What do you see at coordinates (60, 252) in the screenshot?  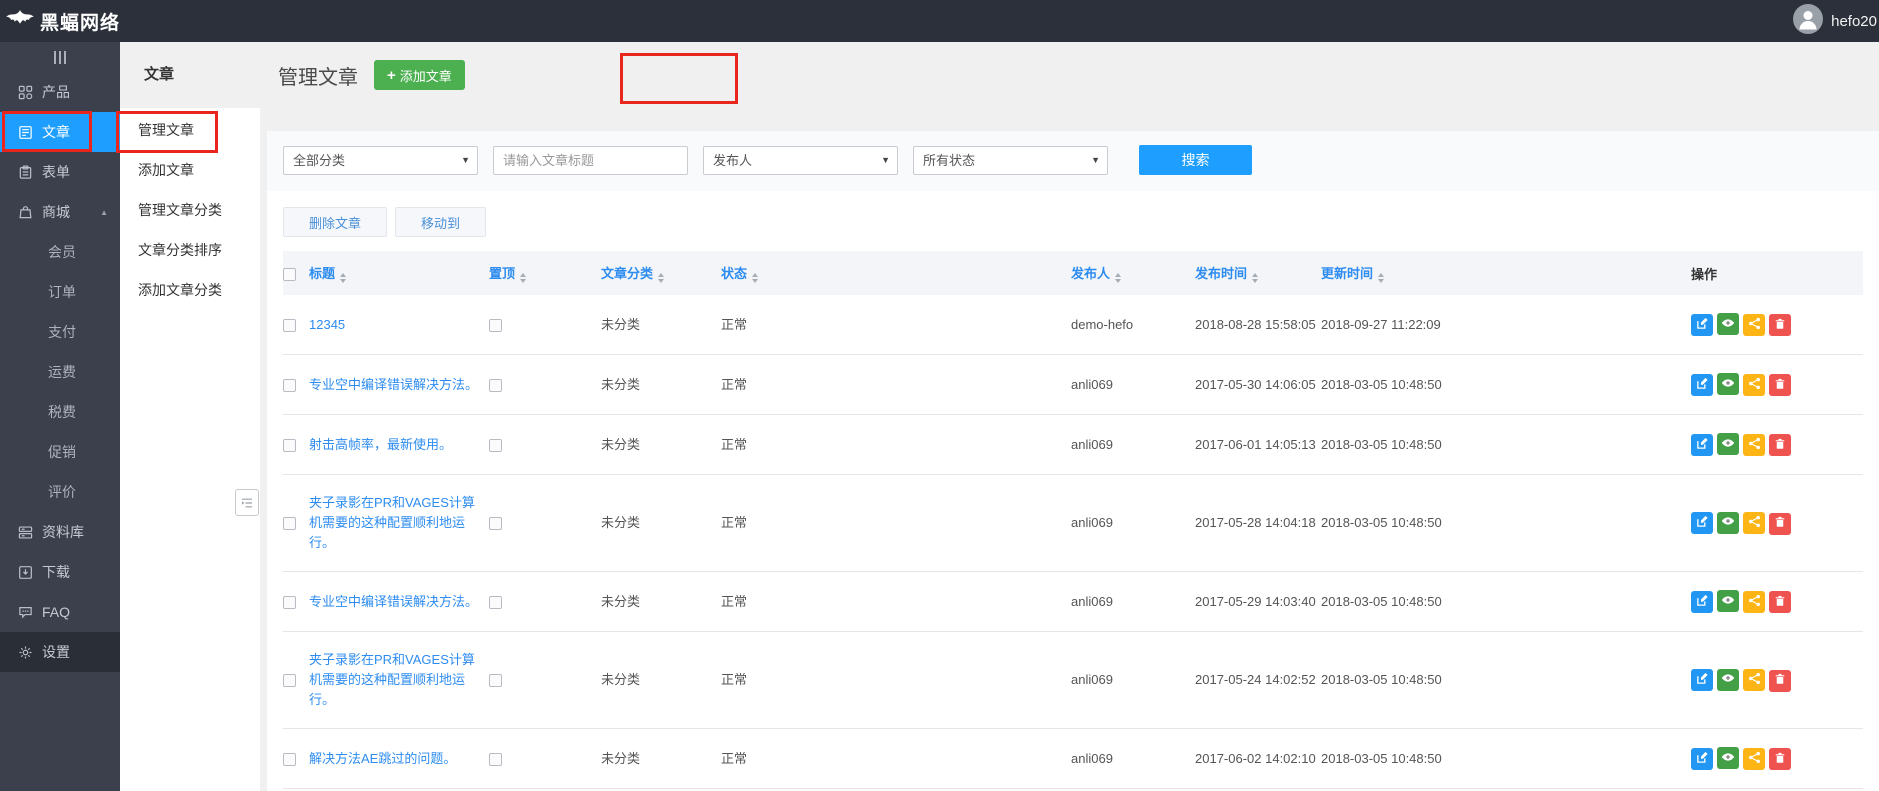 I see `sidebar-item-members: 会员` at bounding box center [60, 252].